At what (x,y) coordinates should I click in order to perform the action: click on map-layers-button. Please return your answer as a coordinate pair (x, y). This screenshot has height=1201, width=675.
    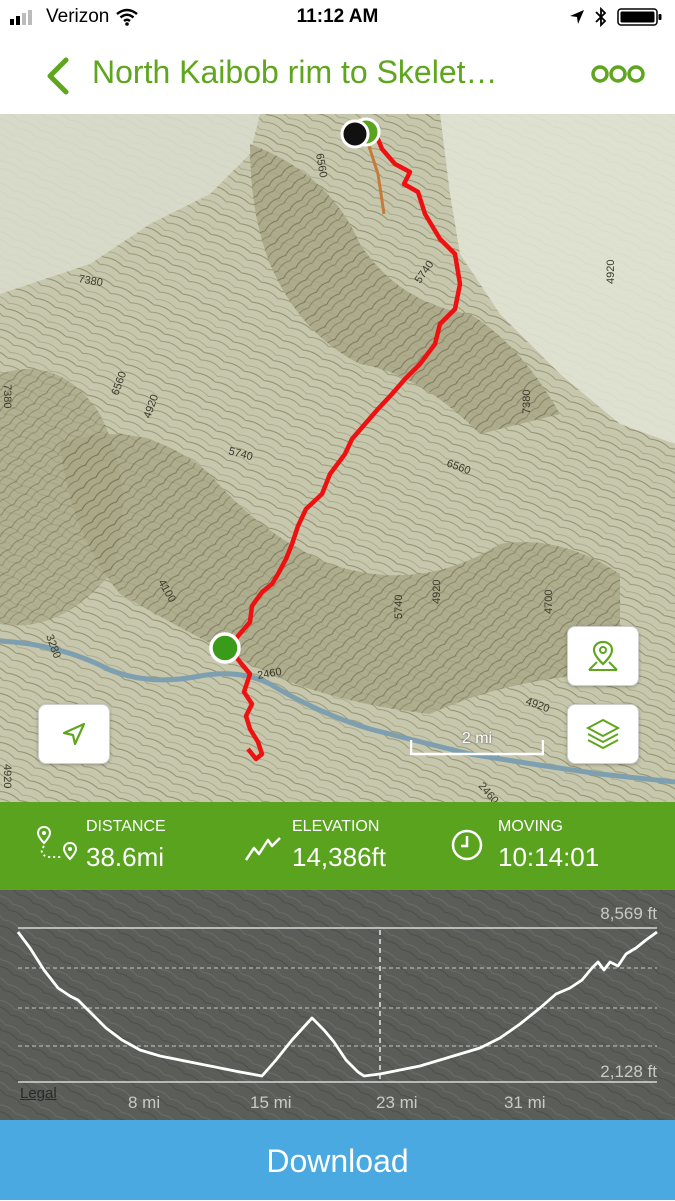
    Looking at the image, I should click on (603, 734).